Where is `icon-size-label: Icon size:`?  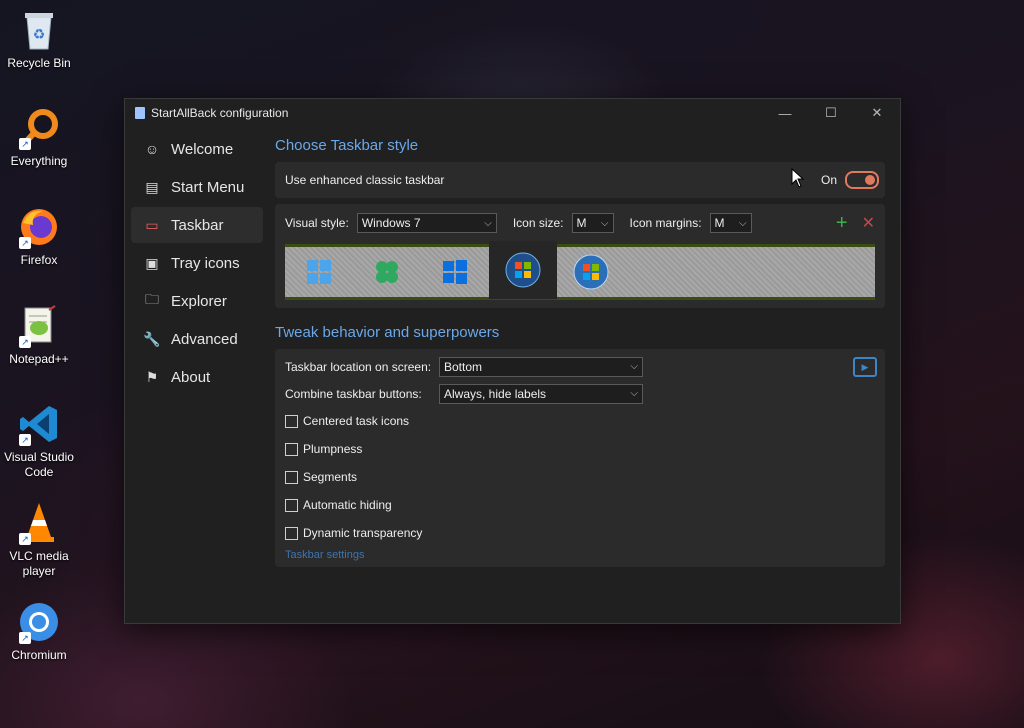
icon-size-label: Icon size: is located at coordinates (538, 223).